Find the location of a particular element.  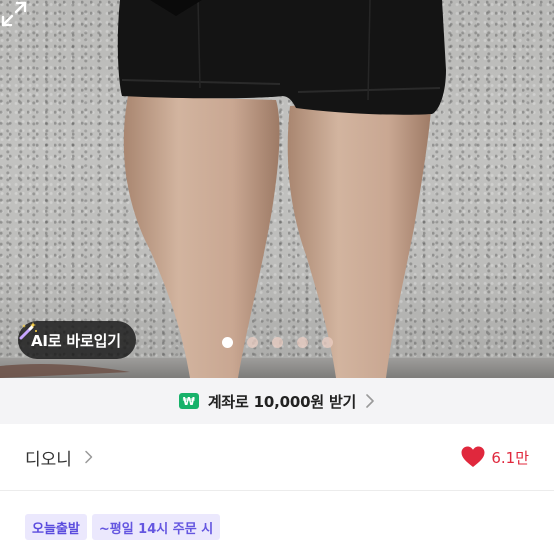

account-reward-banner: ₩ 계좌로 10,000원 받기 is located at coordinates (277, 401).